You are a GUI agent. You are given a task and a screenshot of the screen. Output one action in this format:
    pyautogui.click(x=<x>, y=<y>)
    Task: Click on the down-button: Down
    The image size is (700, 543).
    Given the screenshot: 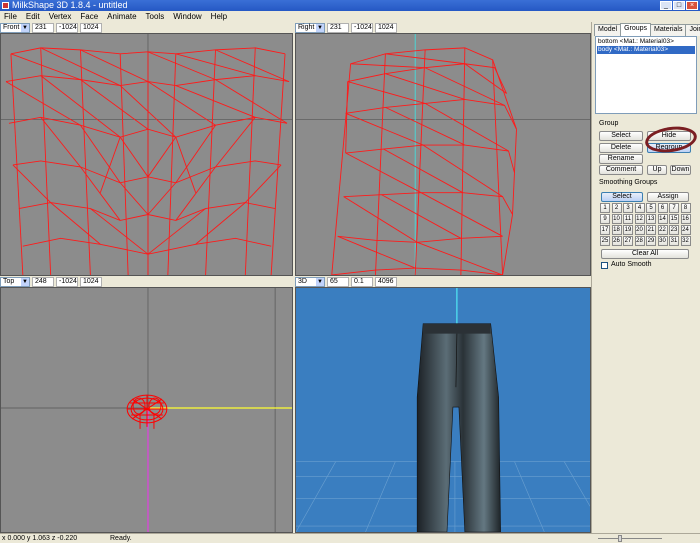 What is the action you would take?
    pyautogui.click(x=680, y=170)
    